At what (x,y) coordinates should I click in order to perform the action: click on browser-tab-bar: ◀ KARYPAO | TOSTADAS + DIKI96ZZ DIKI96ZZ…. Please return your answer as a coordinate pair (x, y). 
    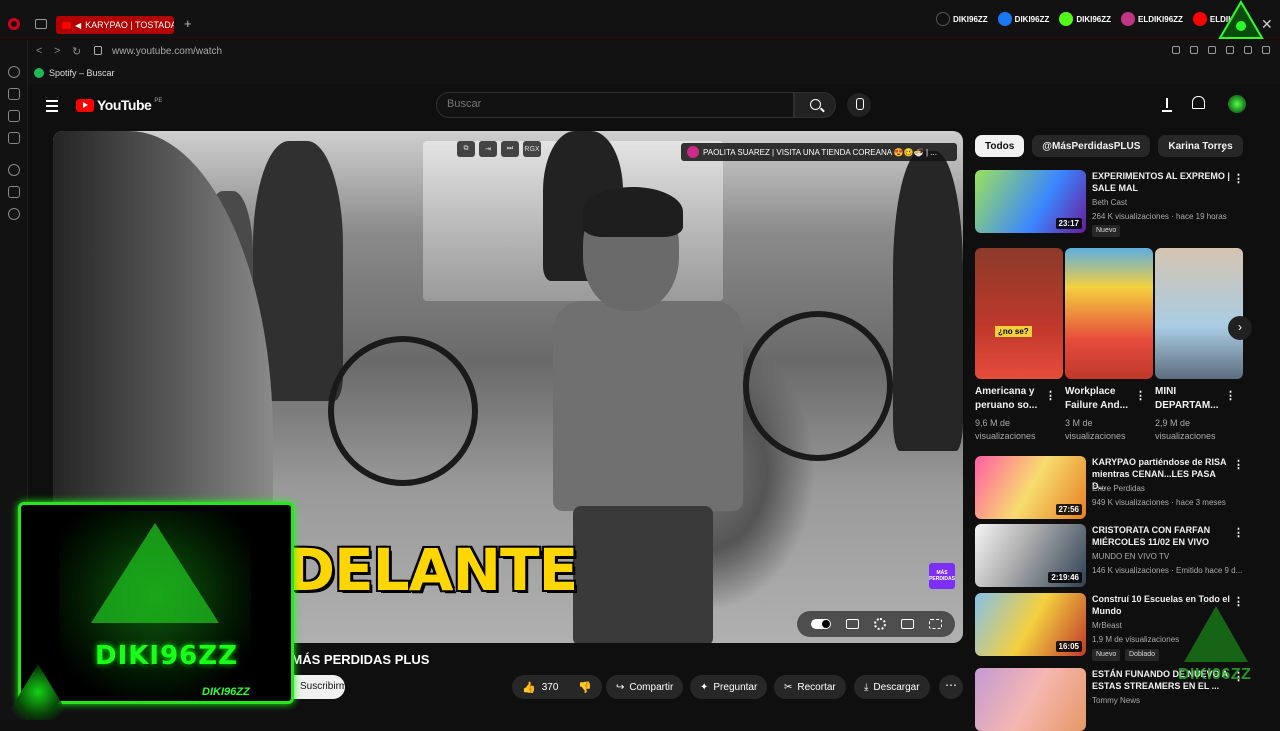
    Looking at the image, I should click on (640, 20).